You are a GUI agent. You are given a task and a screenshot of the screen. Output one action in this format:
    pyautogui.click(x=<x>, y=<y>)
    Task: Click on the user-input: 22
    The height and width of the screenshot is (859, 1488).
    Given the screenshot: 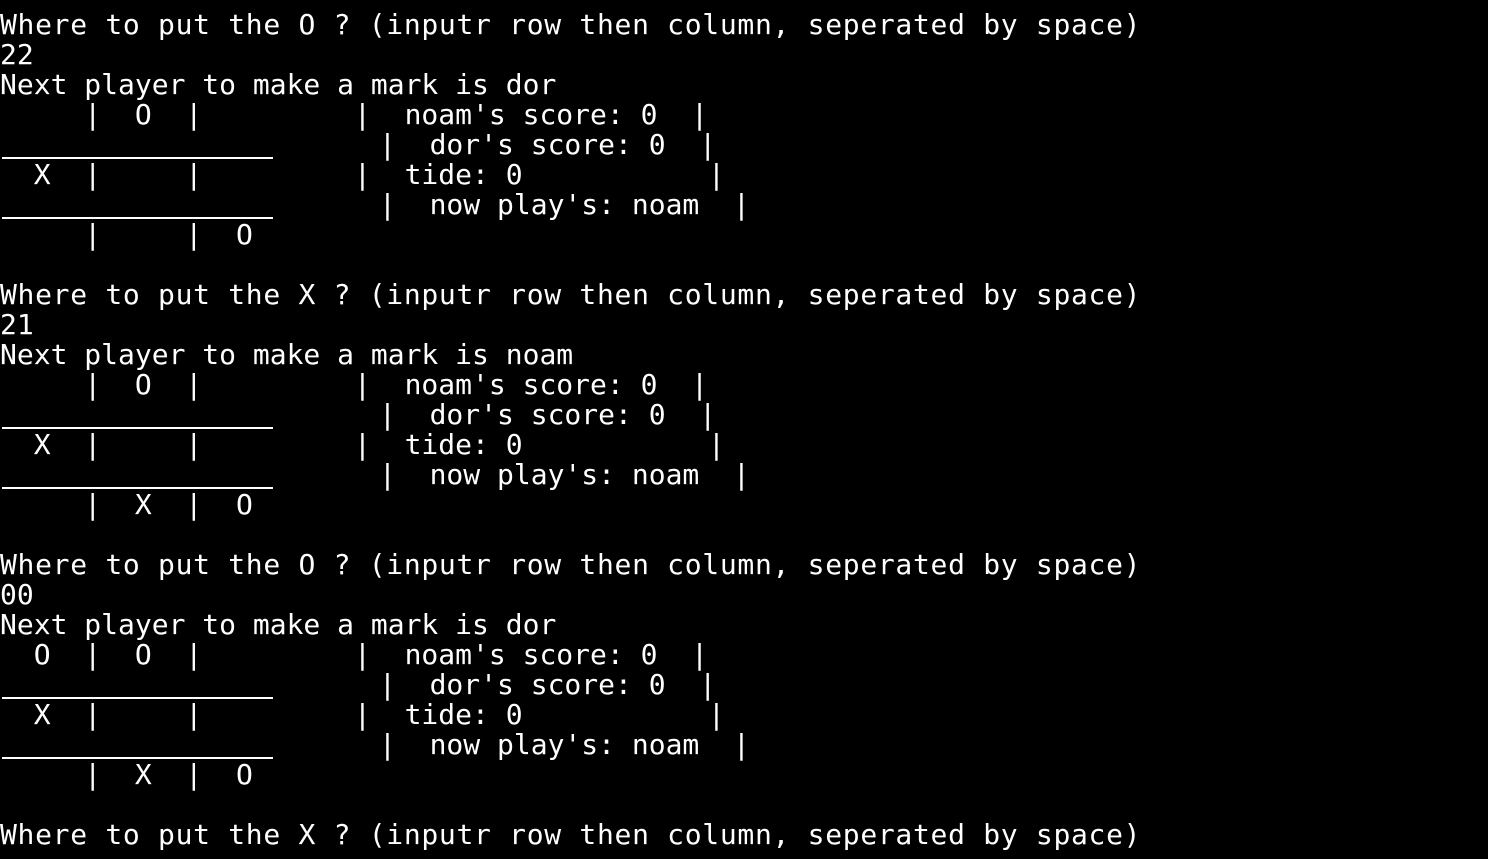 What is the action you would take?
    pyautogui.click(x=17, y=54)
    